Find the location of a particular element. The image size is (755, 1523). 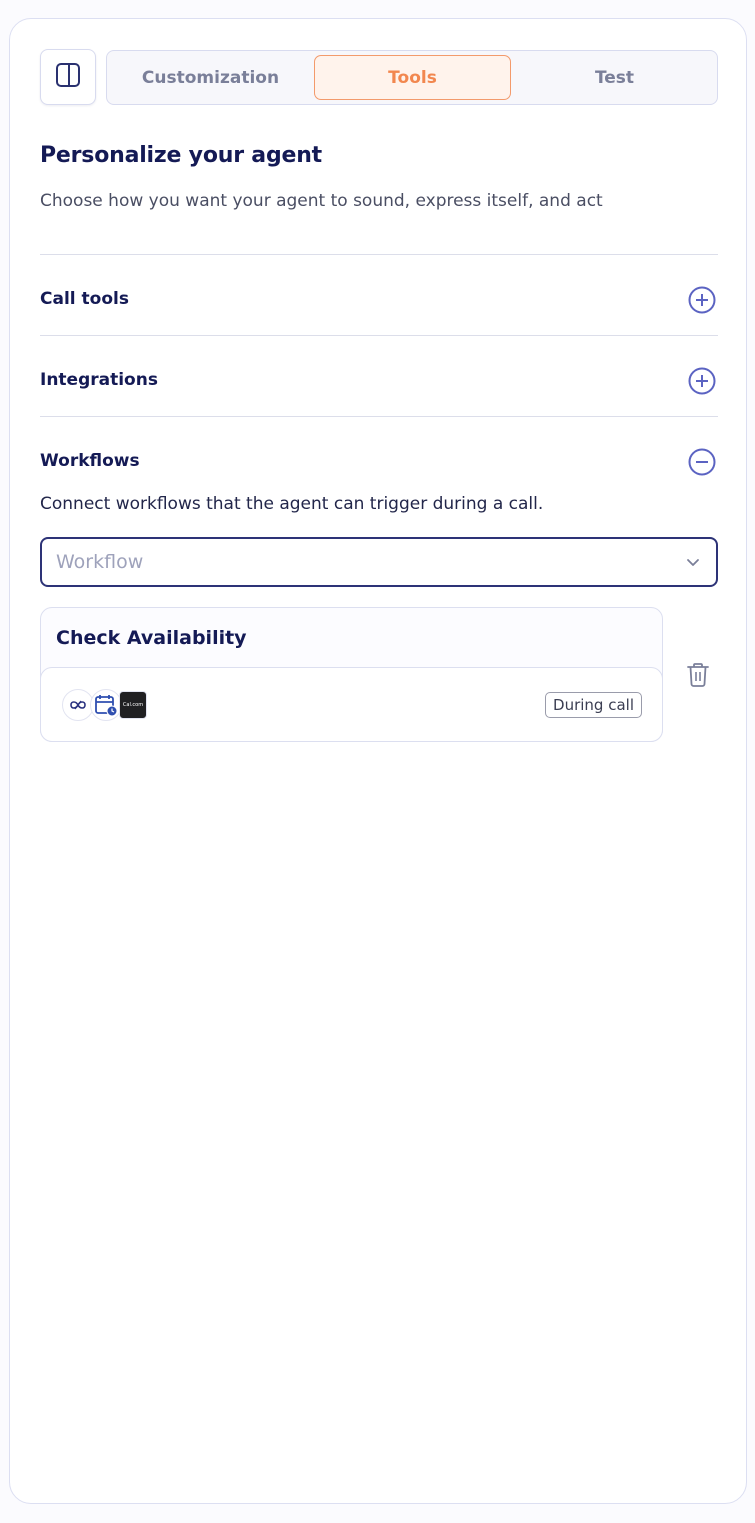

panel-toggle-icon is located at coordinates (68, 77).